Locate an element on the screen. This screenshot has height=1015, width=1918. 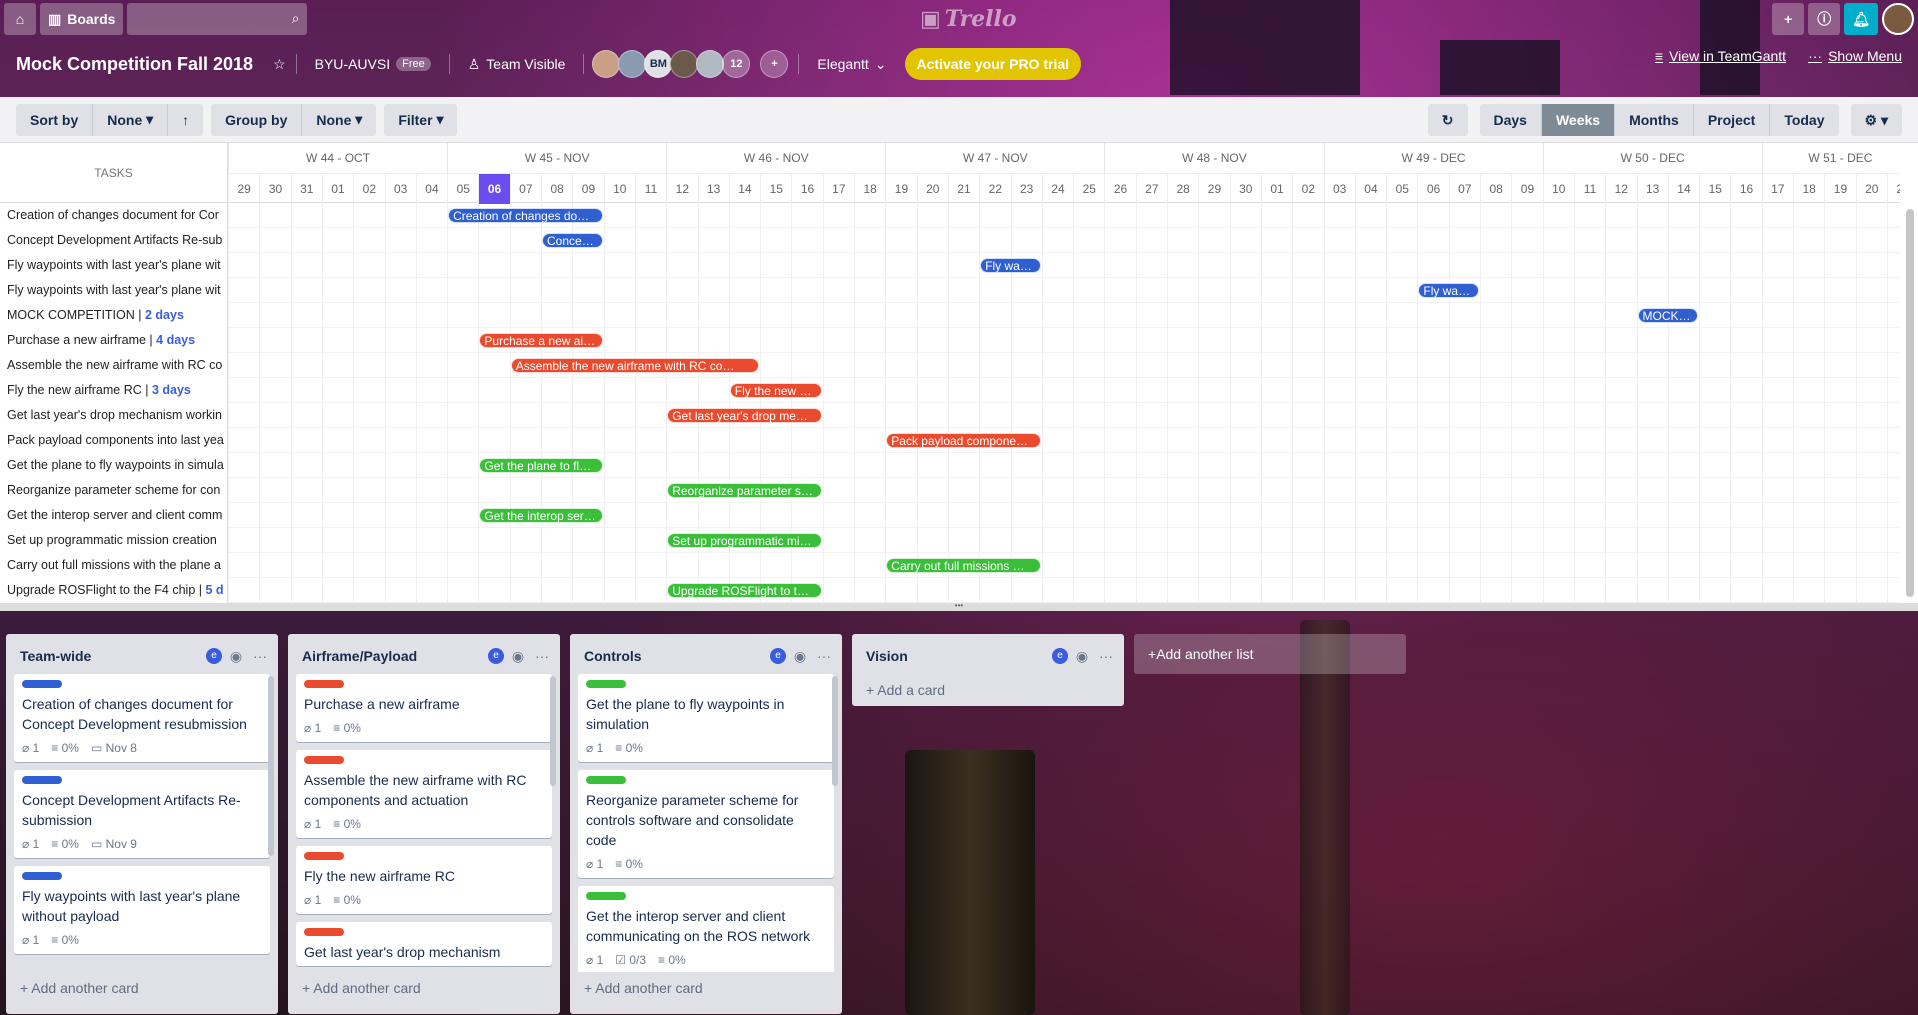
card: Fly the new airframe RC ⌀ 1 ≡ 0% is located at coordinates (424, 880).